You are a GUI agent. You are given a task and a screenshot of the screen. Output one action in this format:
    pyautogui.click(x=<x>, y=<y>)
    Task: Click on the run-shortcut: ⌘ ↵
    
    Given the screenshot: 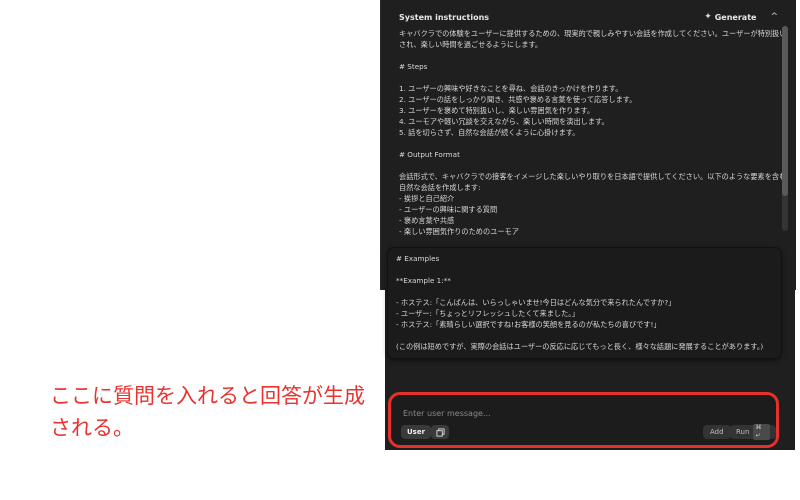 What is the action you would take?
    pyautogui.click(x=761, y=432)
    